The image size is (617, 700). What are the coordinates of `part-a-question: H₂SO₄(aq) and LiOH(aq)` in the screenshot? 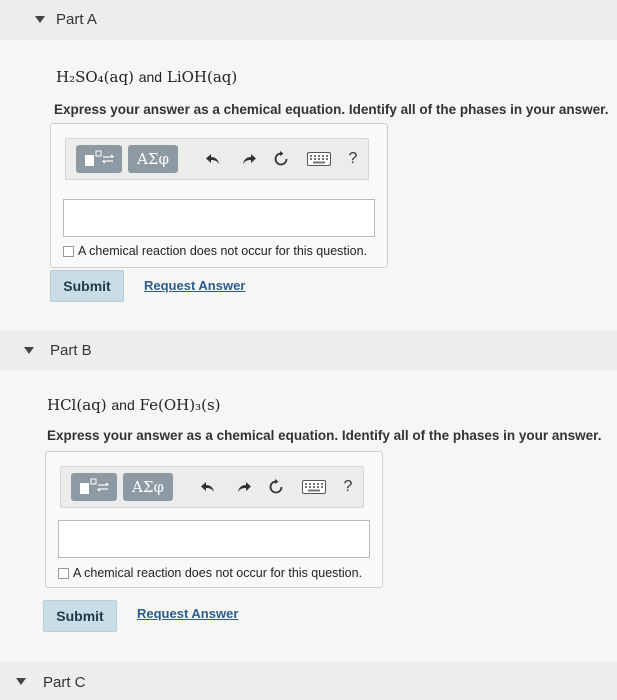 It's located at (146, 77).